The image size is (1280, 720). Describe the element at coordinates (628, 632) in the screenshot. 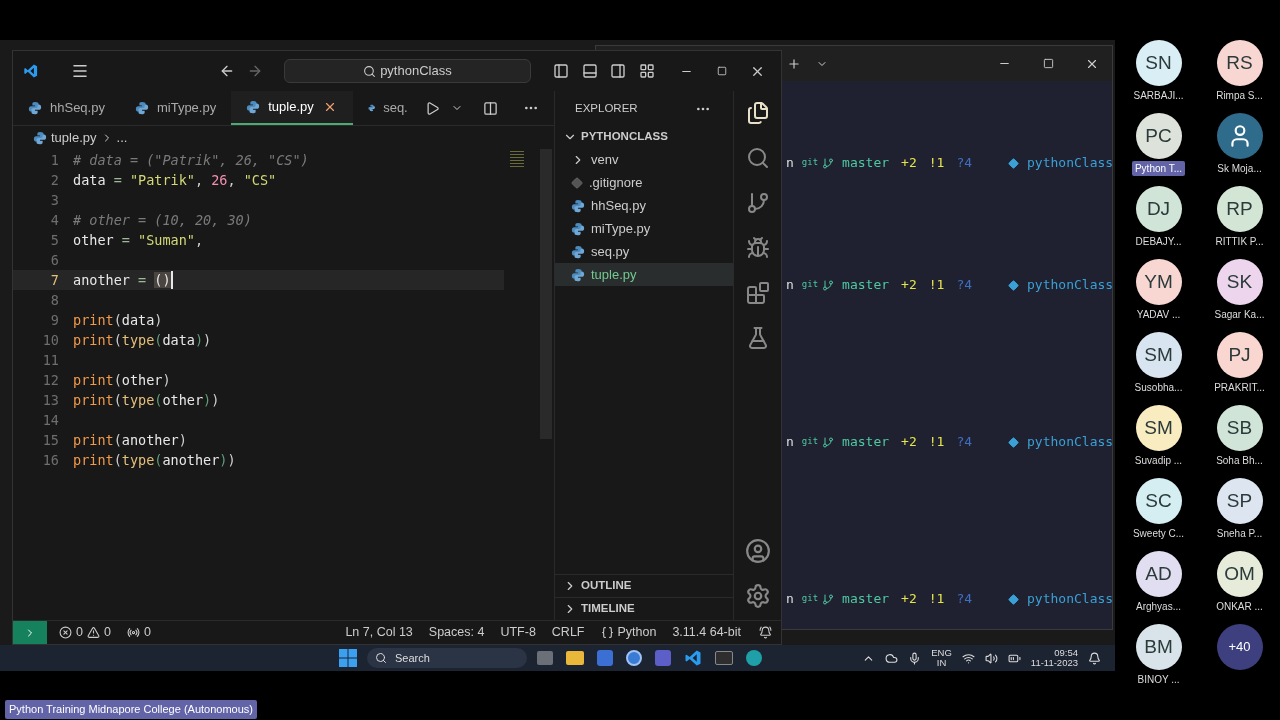

I see `language-status: Python` at that location.